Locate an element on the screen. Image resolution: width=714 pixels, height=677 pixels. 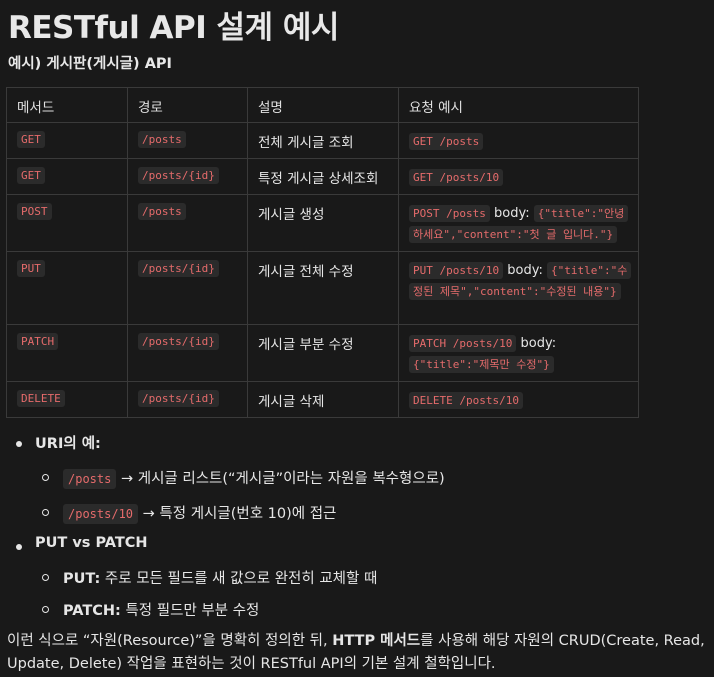
request-cell: DELETE /posts/10 is located at coordinates (518, 399).